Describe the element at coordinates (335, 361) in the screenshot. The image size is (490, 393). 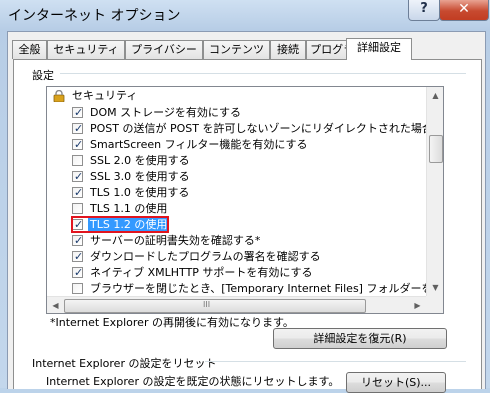
I see `reset-group-divider` at that location.